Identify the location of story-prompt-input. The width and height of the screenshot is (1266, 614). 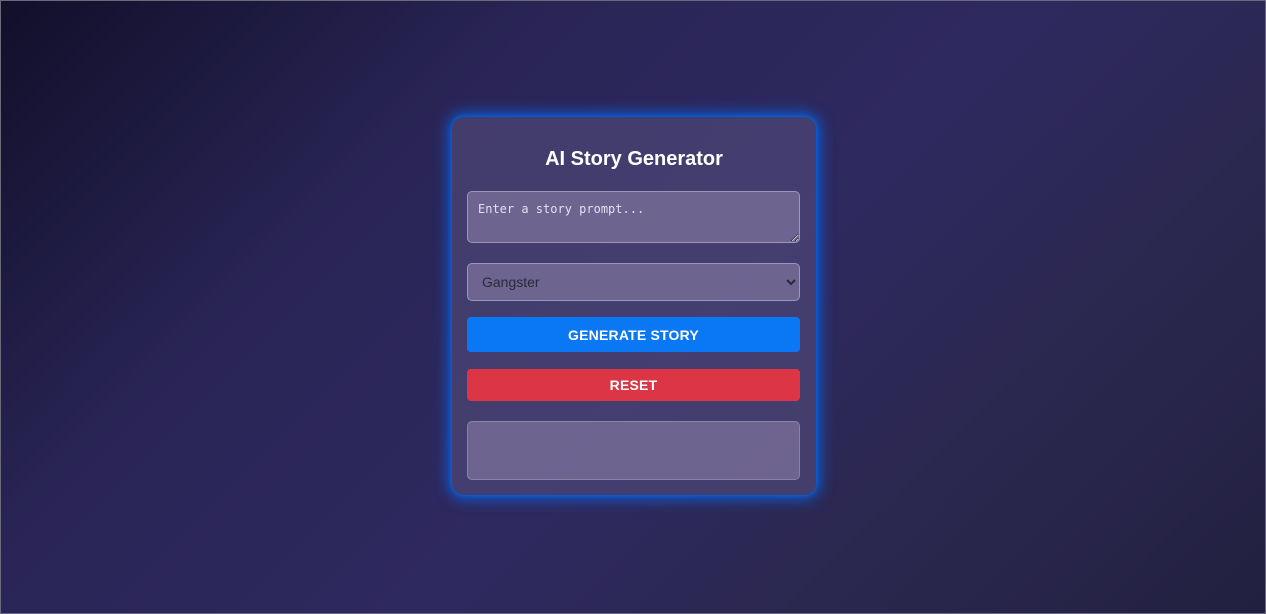
(633, 217).